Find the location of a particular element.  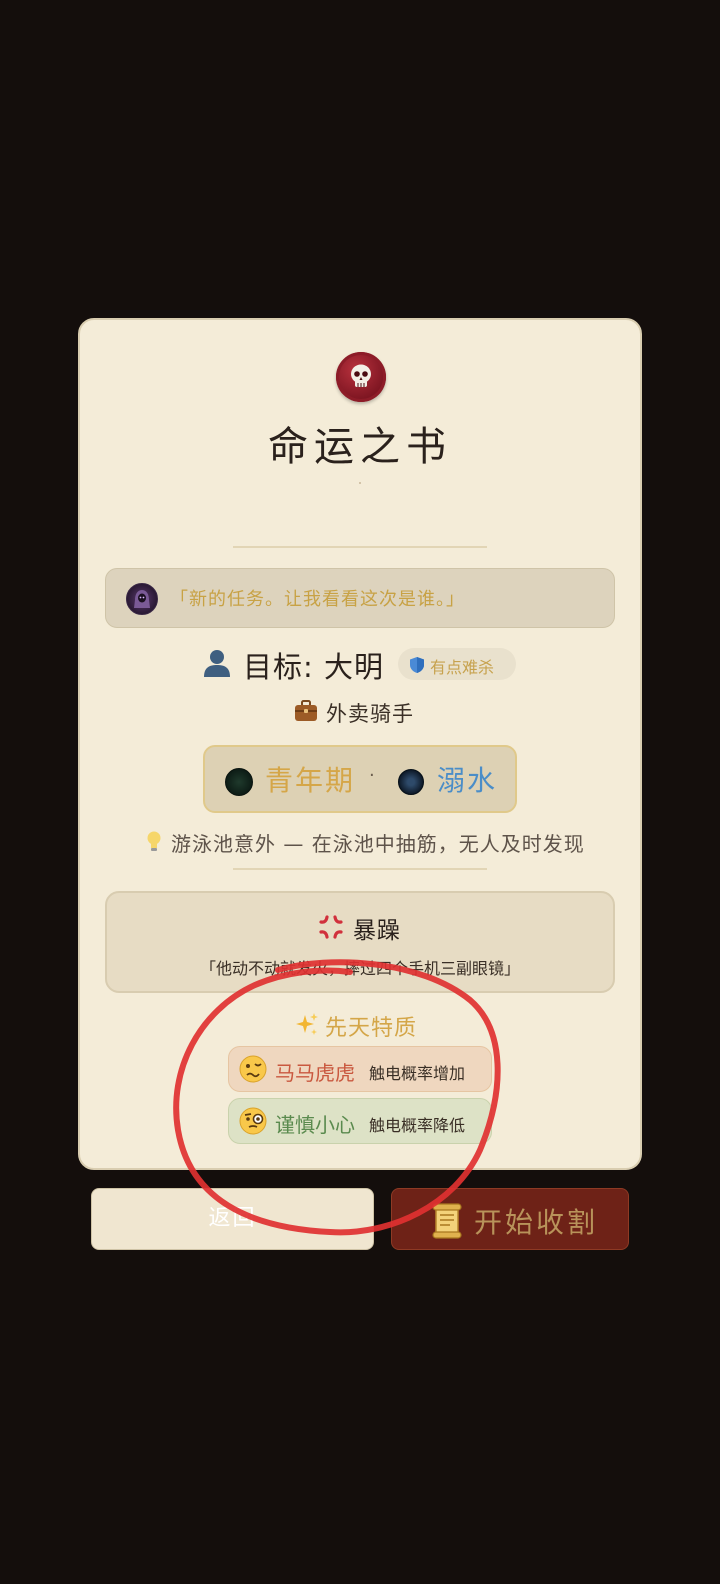

divider-middle is located at coordinates (360, 869).